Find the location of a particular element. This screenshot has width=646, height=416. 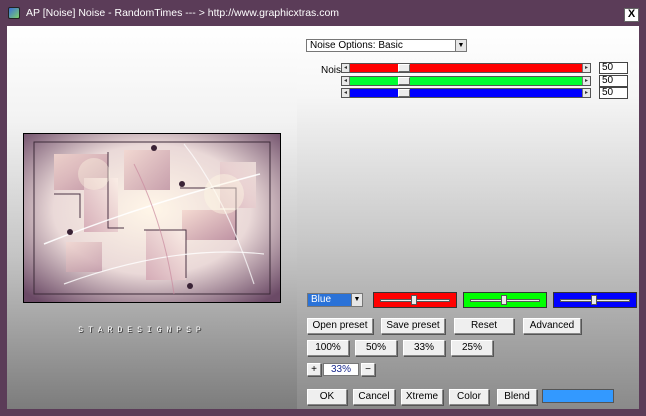

zoom-50-button: 50% is located at coordinates (376, 348).